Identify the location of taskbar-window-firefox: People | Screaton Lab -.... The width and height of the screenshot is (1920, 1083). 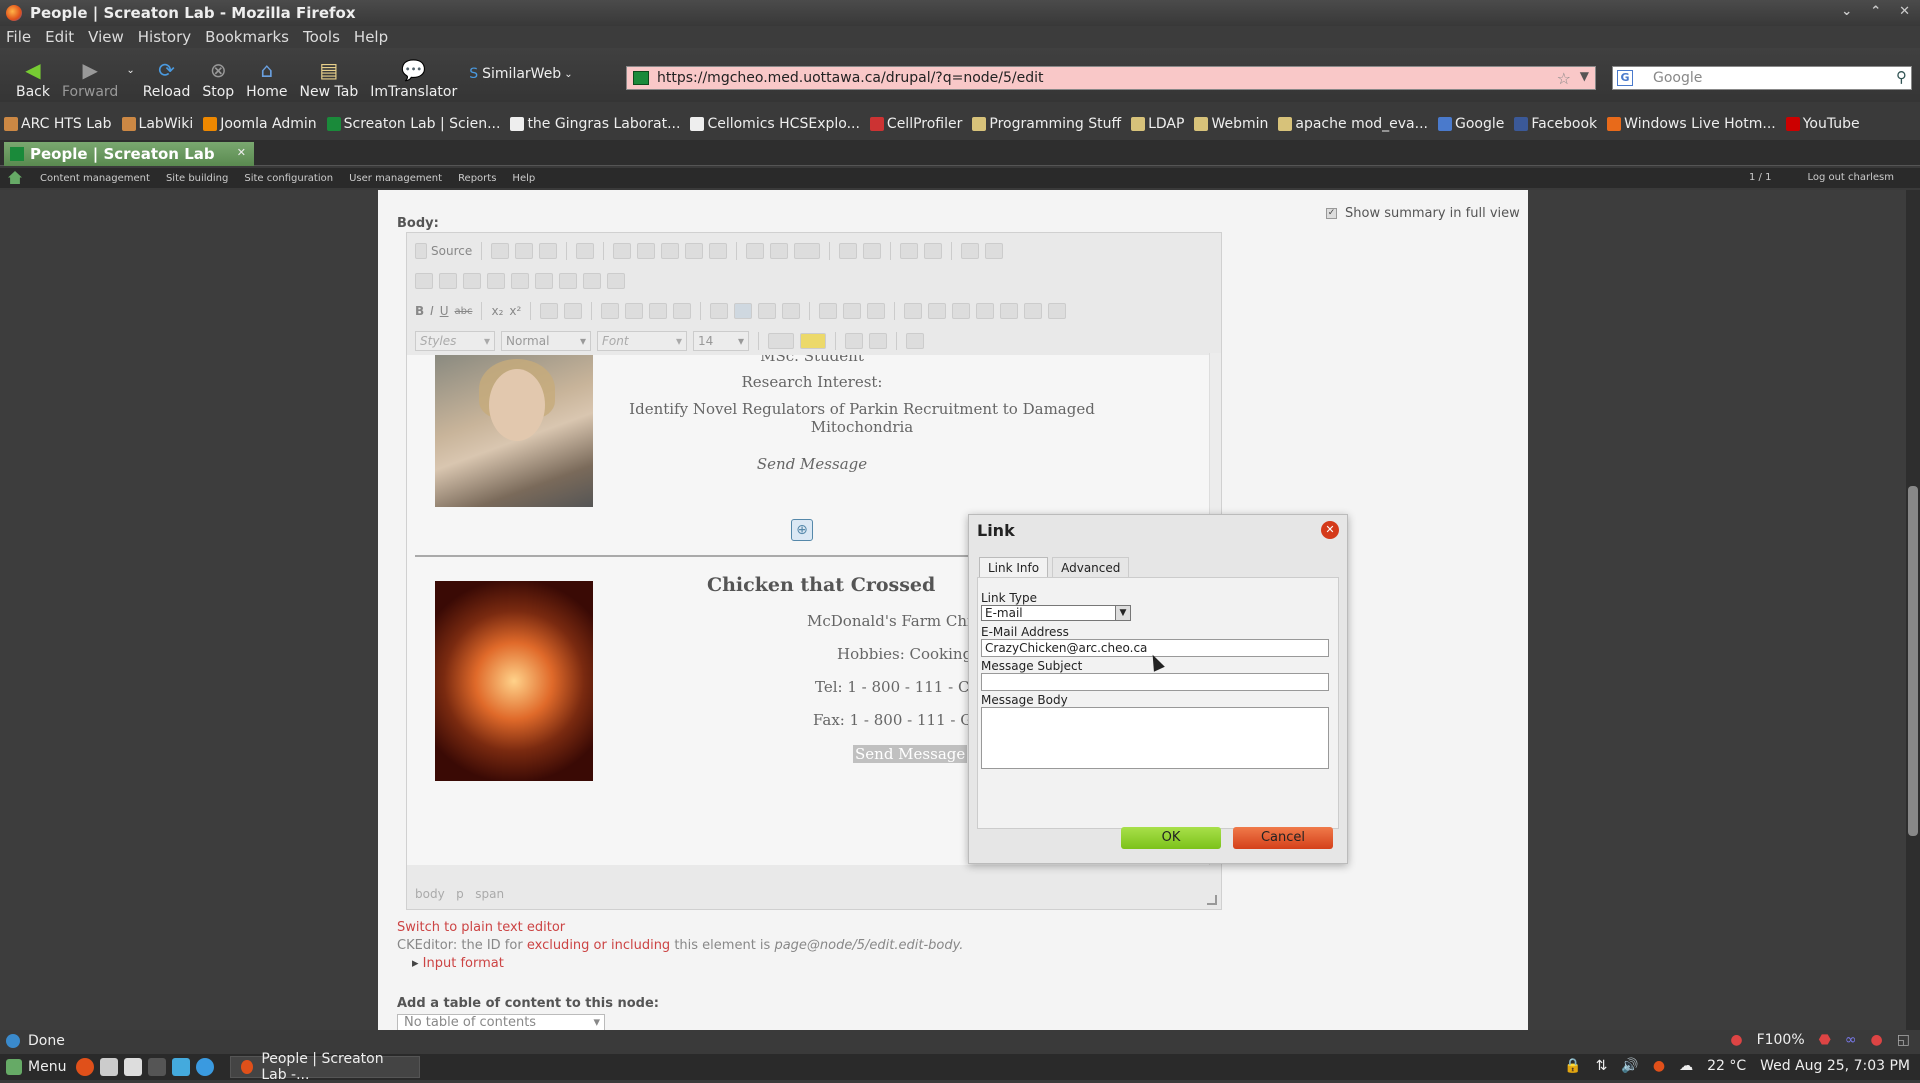
(325, 1067).